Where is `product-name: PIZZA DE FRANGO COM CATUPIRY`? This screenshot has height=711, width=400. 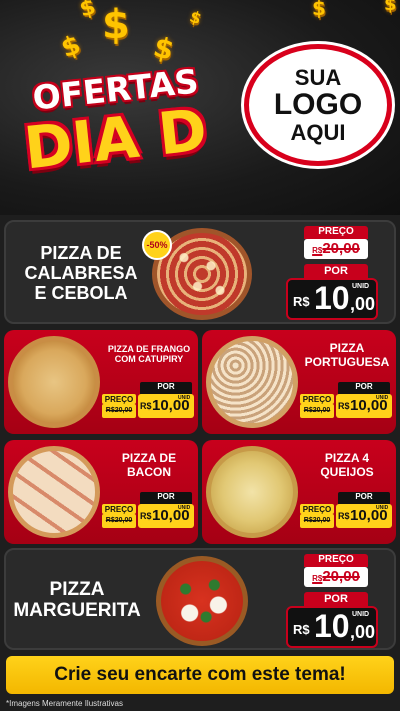 product-name: PIZZA DE FRANGO COM CATUPIRY is located at coordinates (149, 354).